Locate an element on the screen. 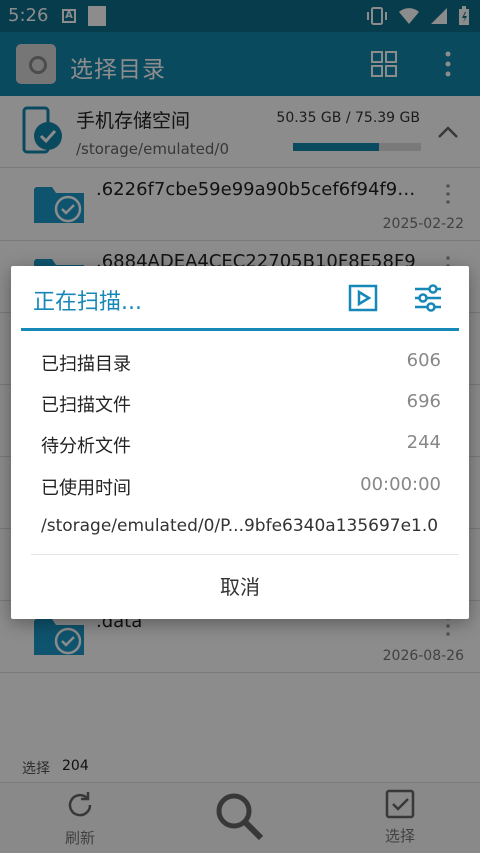 The width and height of the screenshot is (480, 853). stat-row: 已扫描文件 696 is located at coordinates (241, 406).